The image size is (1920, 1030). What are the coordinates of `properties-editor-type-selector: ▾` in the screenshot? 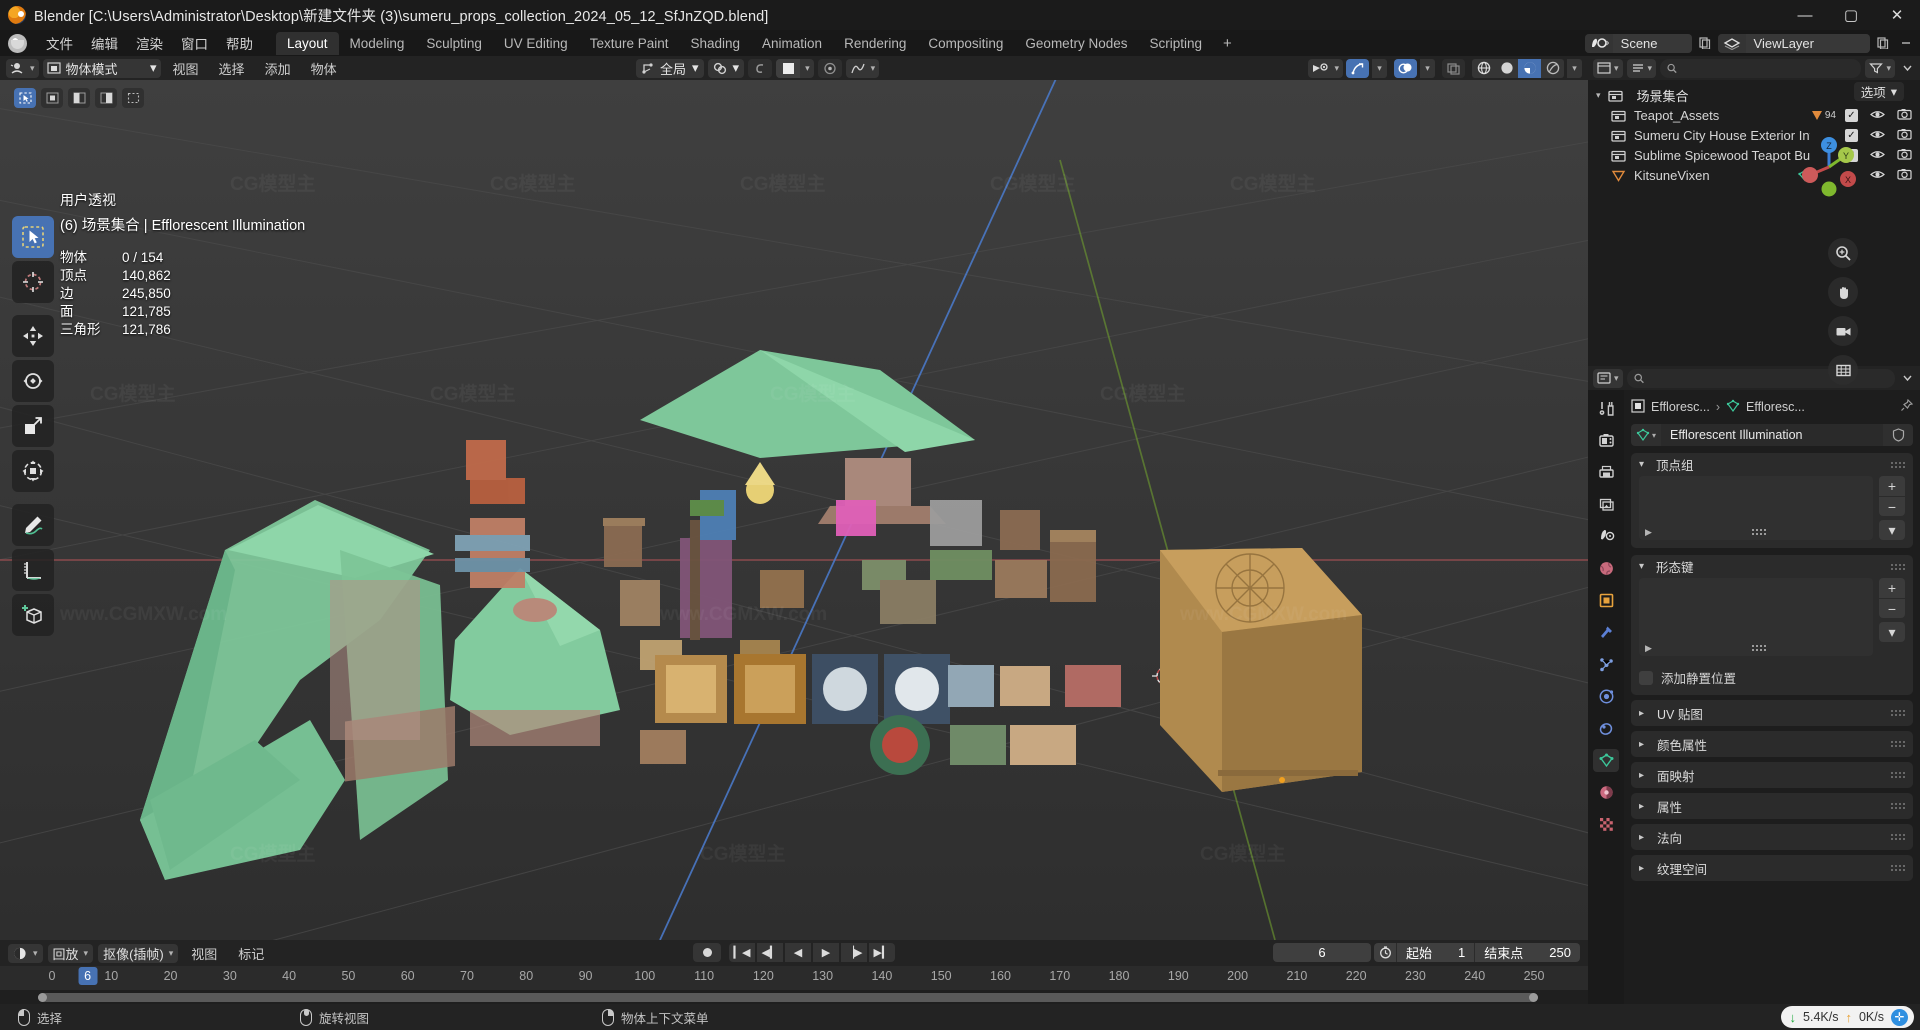 It's located at (1608, 378).